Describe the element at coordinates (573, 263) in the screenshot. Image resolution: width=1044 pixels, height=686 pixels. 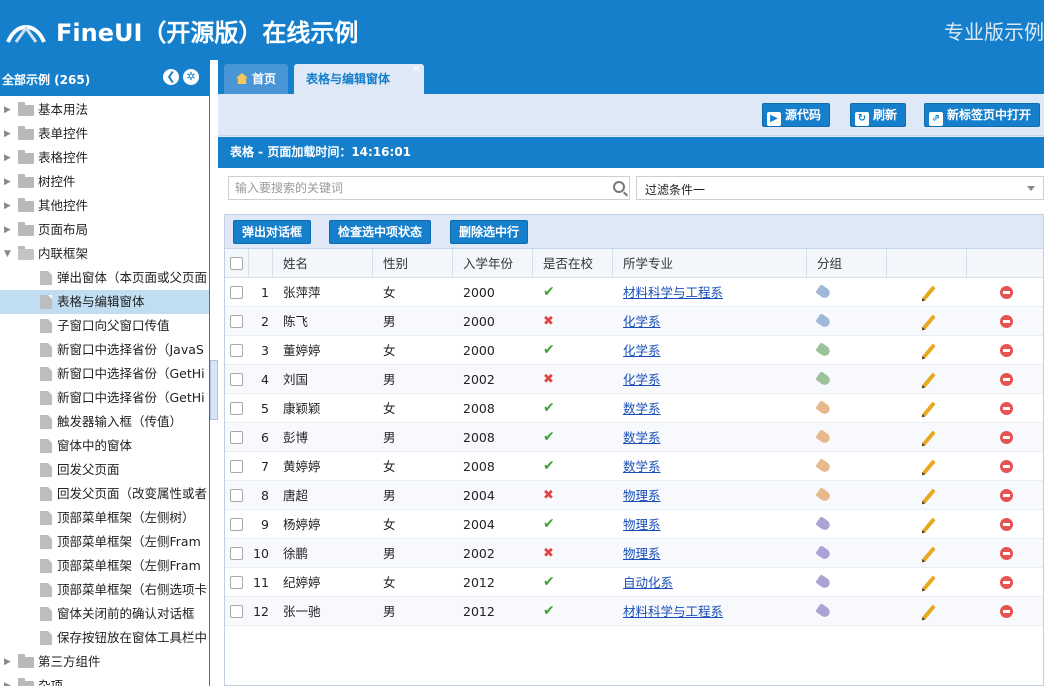
I see `header-at-school: 是否在校` at that location.